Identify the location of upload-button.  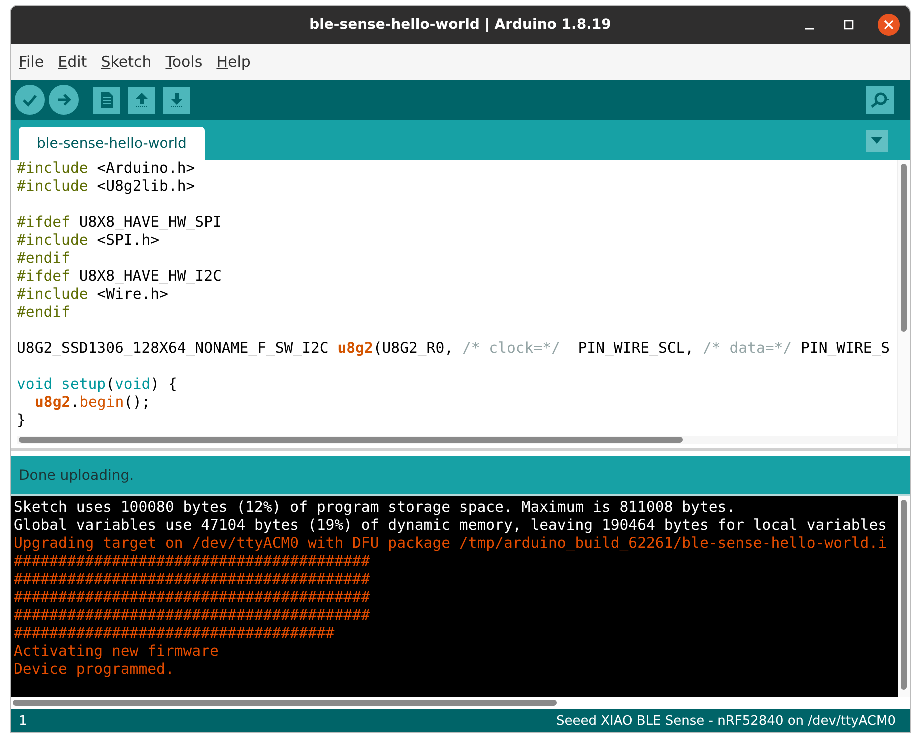
(64, 100).